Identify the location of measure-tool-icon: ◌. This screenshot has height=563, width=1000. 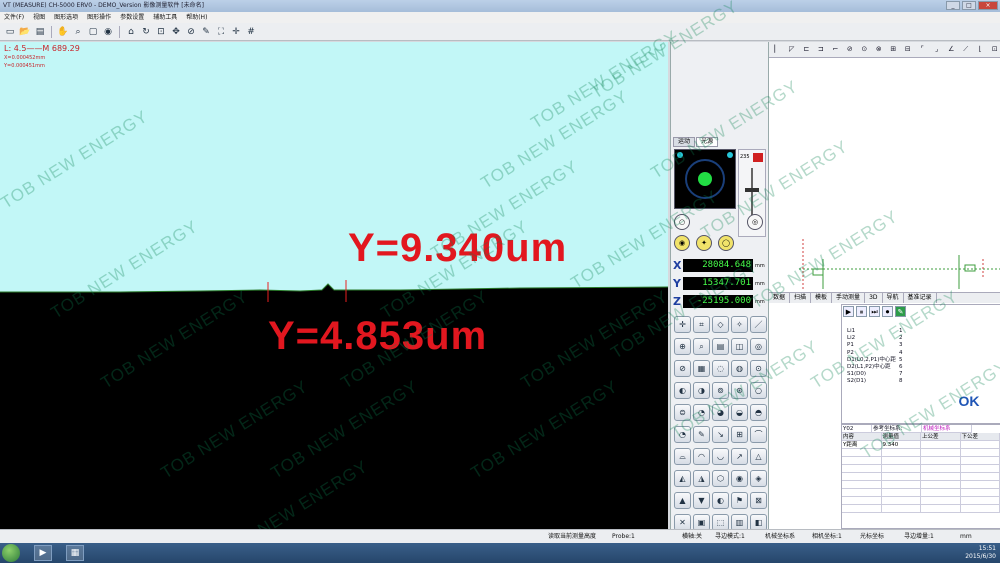
(720, 368).